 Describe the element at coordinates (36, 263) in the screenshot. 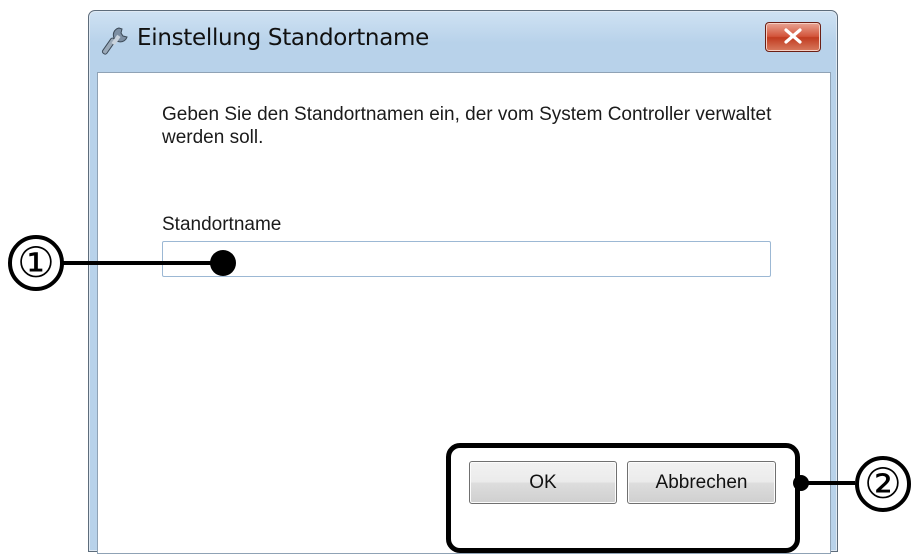

I see `callout-1-marker: ①` at that location.